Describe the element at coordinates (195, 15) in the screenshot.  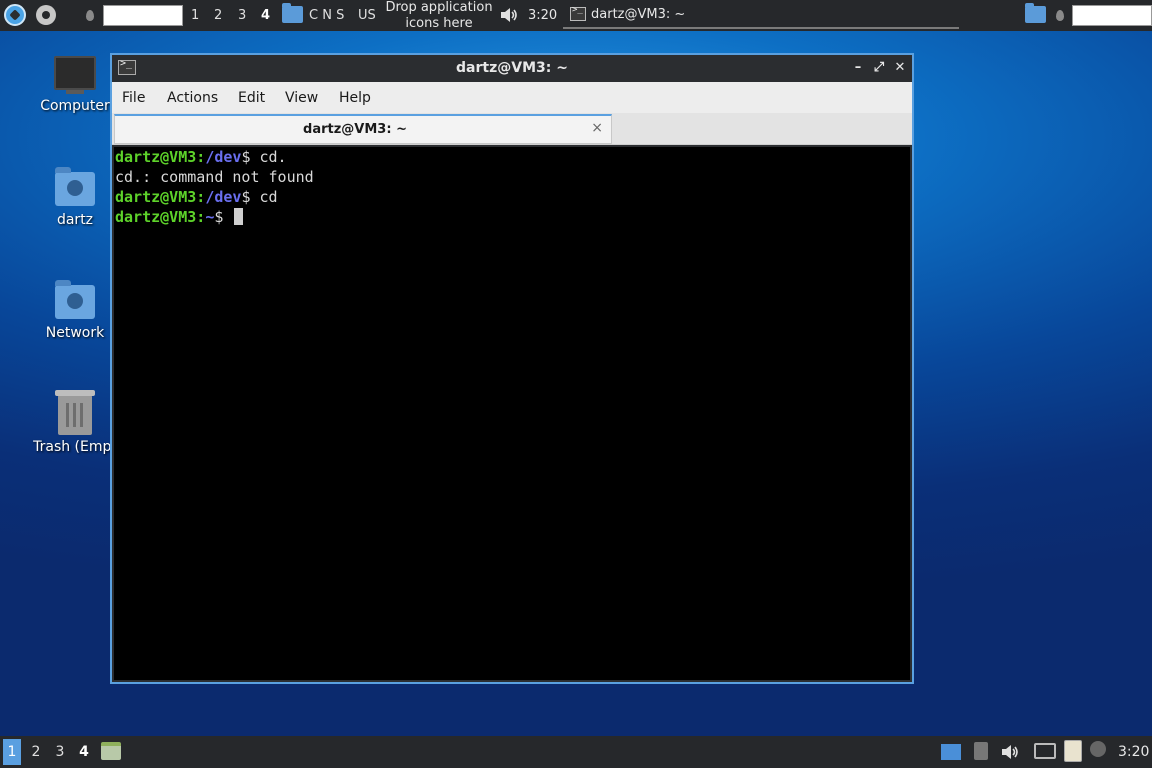
I see `workspace-1: 1` at that location.